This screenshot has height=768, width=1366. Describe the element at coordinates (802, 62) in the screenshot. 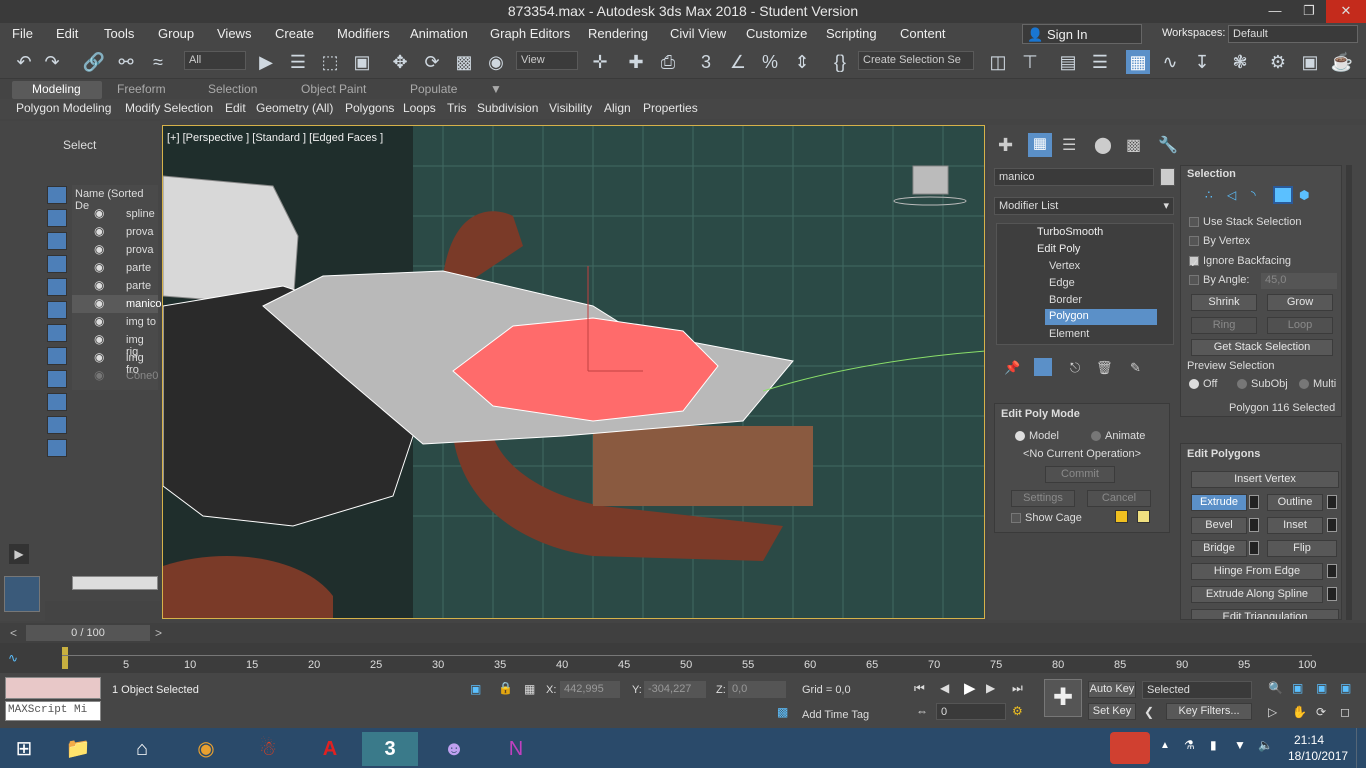

I see `spinner-snap-icon: ⇕` at that location.